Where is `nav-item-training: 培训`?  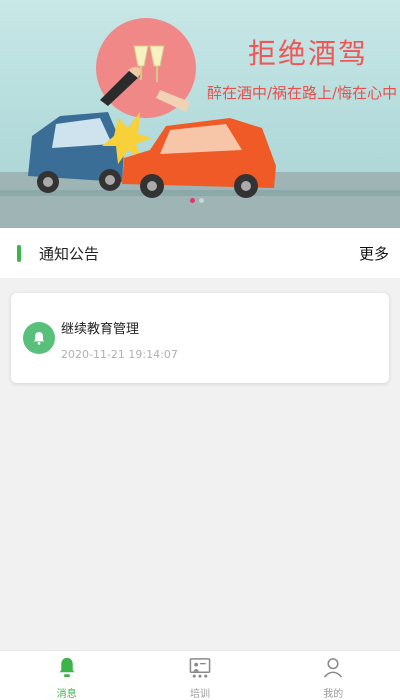 nav-item-training: 培训 is located at coordinates (199, 675).